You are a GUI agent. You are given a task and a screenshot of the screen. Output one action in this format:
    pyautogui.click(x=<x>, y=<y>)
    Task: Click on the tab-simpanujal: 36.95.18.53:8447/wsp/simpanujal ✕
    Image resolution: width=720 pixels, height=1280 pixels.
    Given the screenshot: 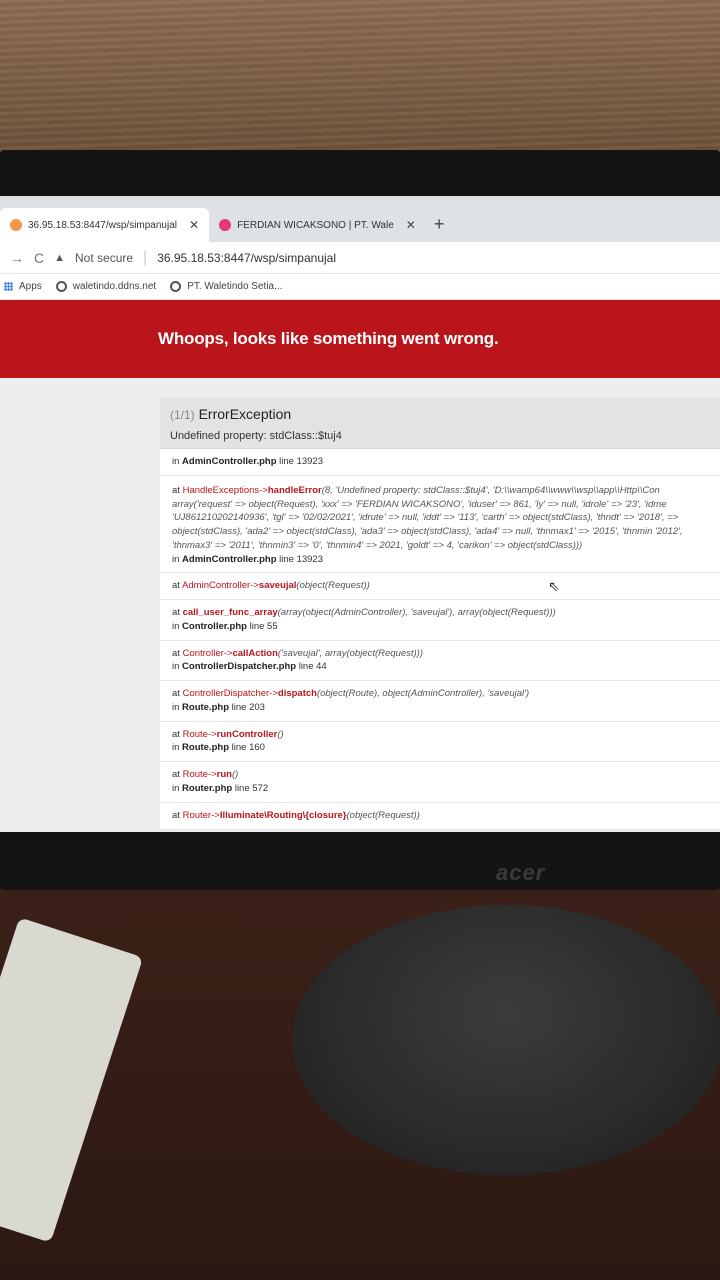 What is the action you would take?
    pyautogui.click(x=105, y=225)
    